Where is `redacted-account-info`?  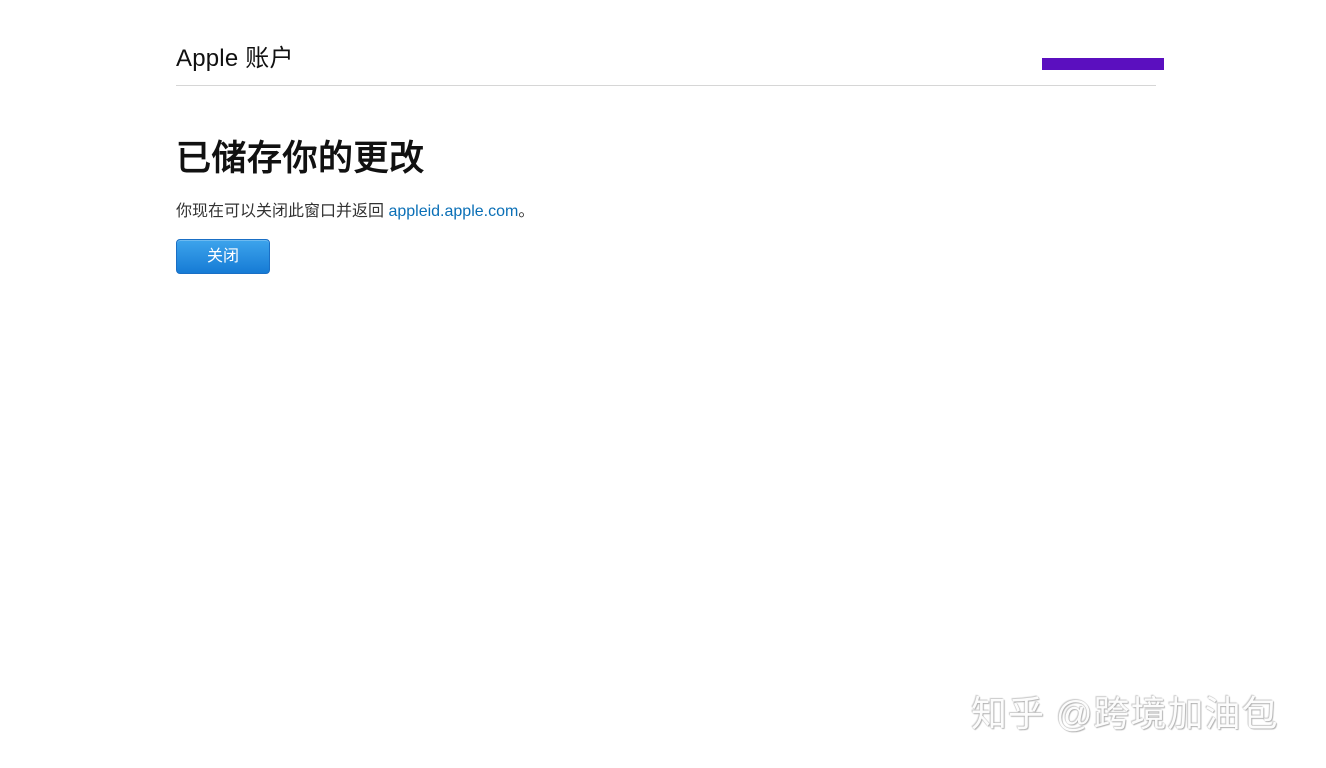
redacted-account-info is located at coordinates (1103, 64).